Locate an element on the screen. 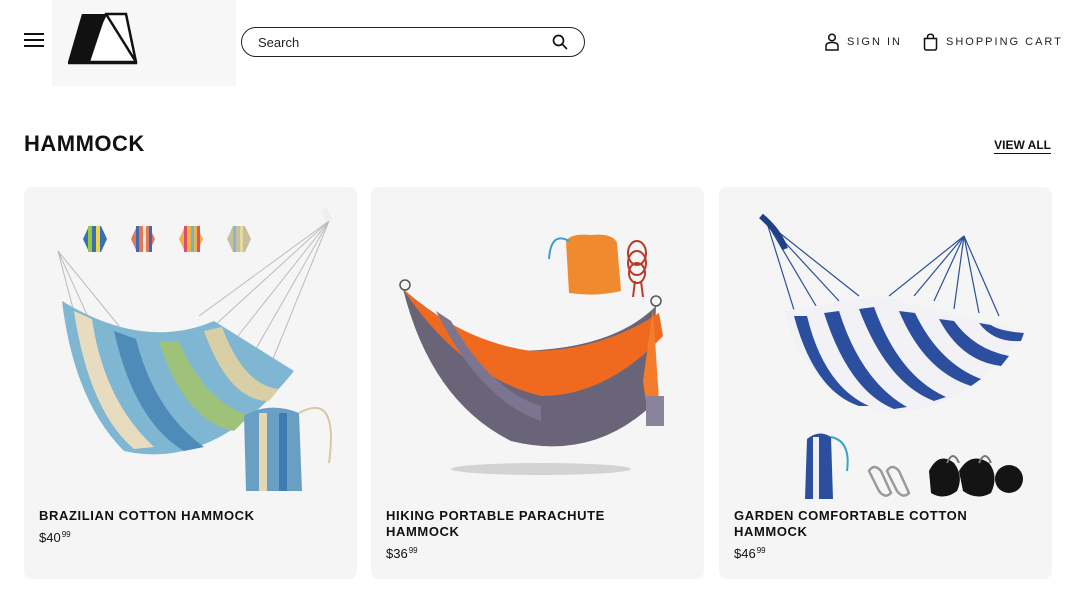 The width and height of the screenshot is (1080, 608). product-price: $4699 is located at coordinates (750, 553).